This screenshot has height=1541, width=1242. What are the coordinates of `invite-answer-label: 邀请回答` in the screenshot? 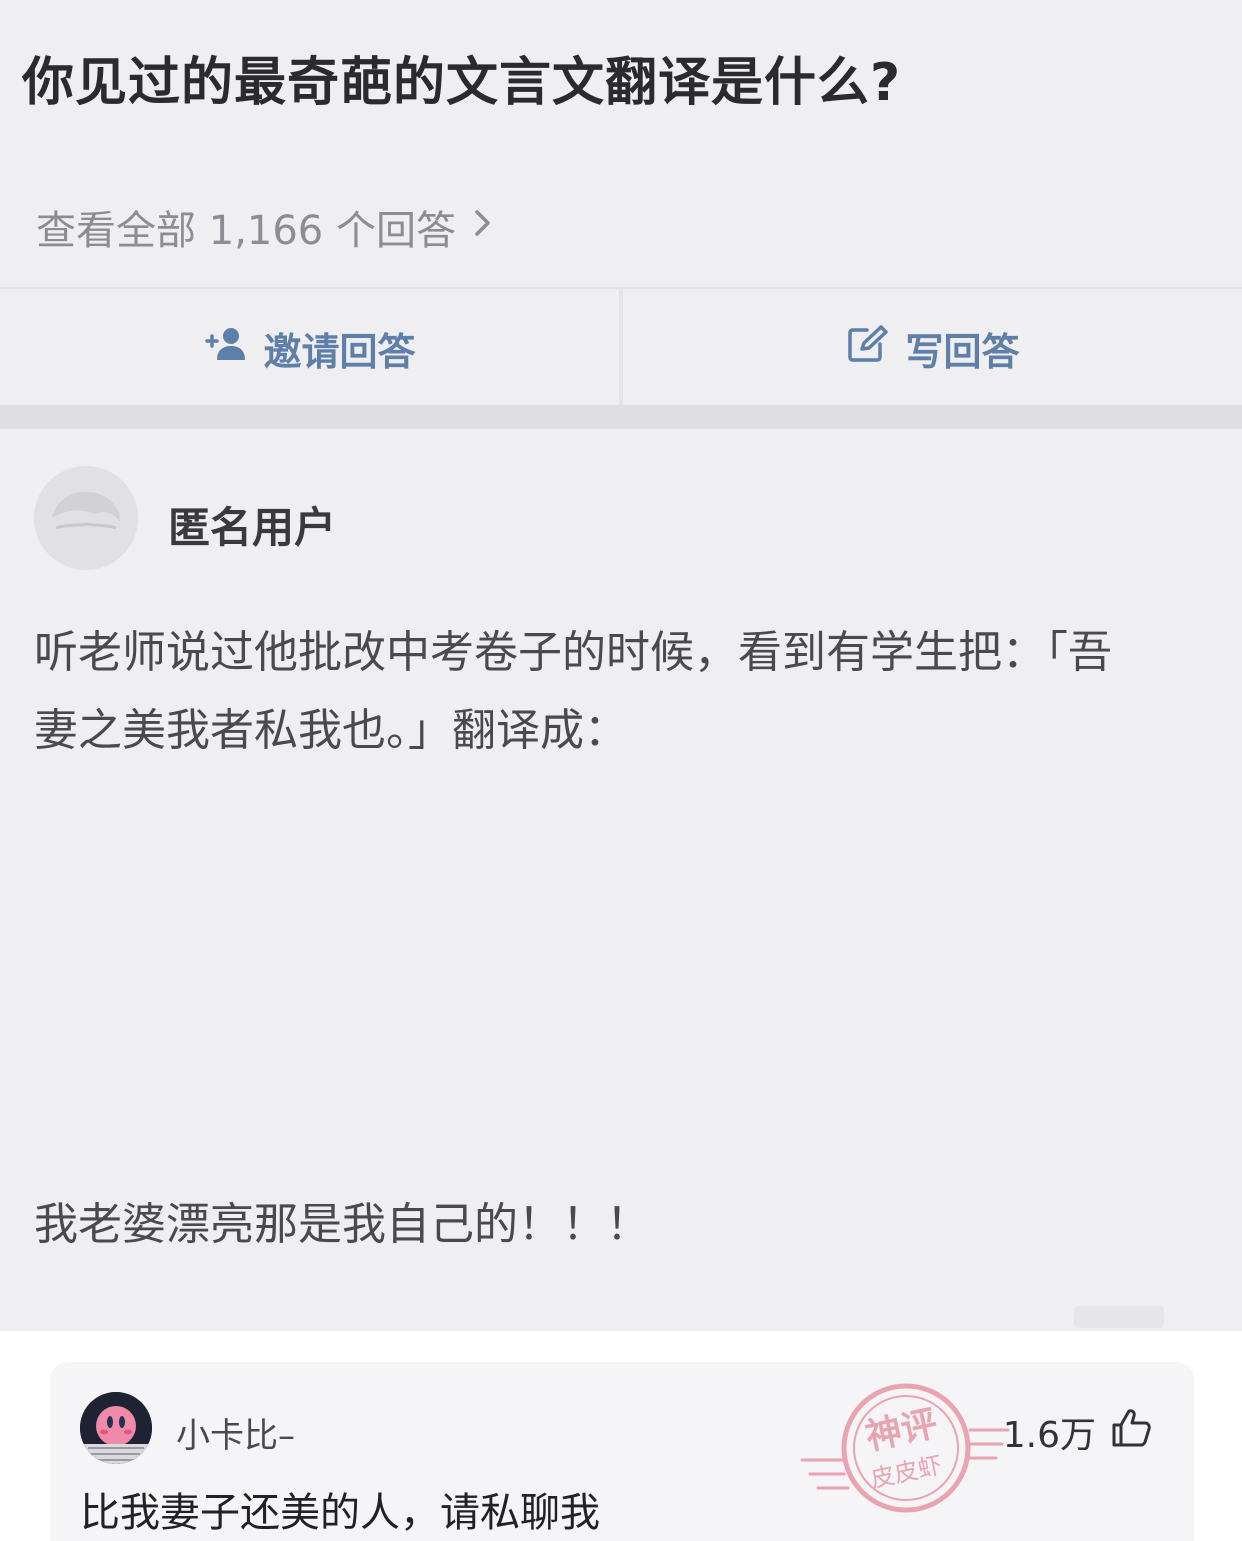 It's located at (339, 351).